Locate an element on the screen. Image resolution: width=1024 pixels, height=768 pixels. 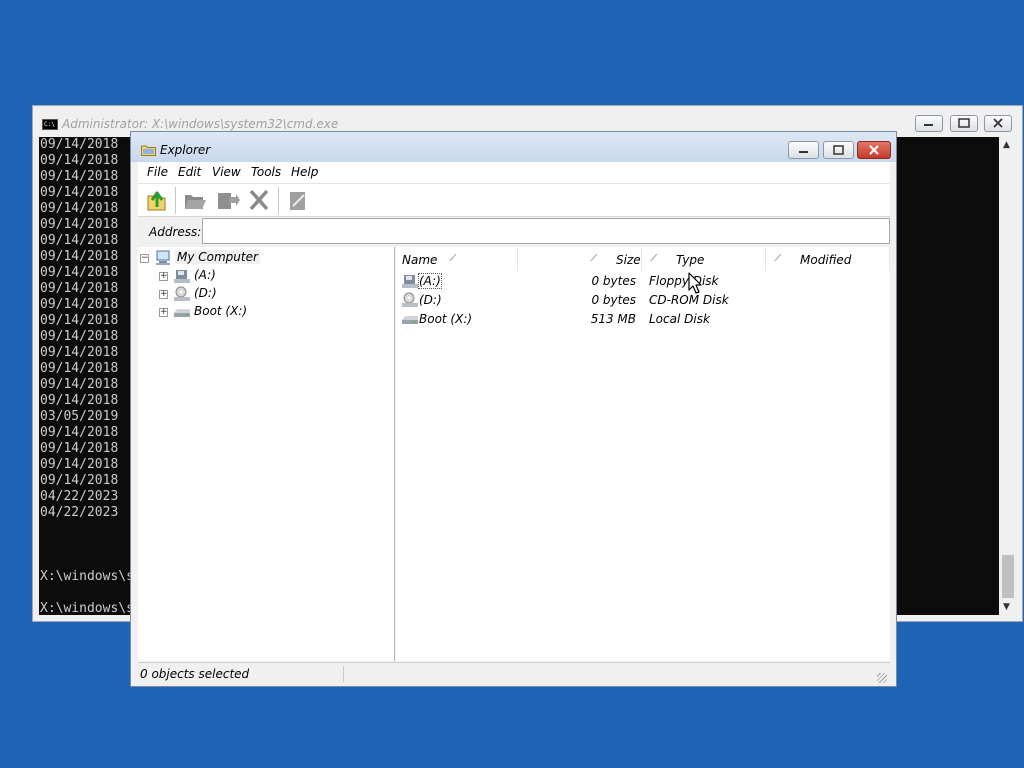
menu-edit: Edit is located at coordinates (189, 172).